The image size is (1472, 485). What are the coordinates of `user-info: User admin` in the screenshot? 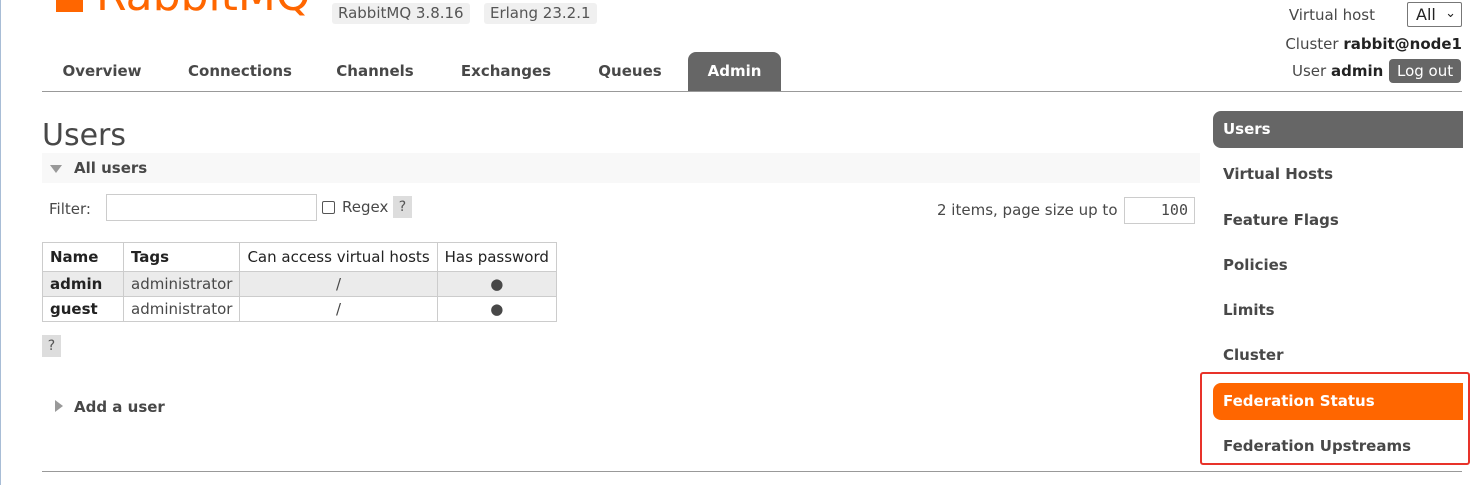 It's located at (1337, 71).